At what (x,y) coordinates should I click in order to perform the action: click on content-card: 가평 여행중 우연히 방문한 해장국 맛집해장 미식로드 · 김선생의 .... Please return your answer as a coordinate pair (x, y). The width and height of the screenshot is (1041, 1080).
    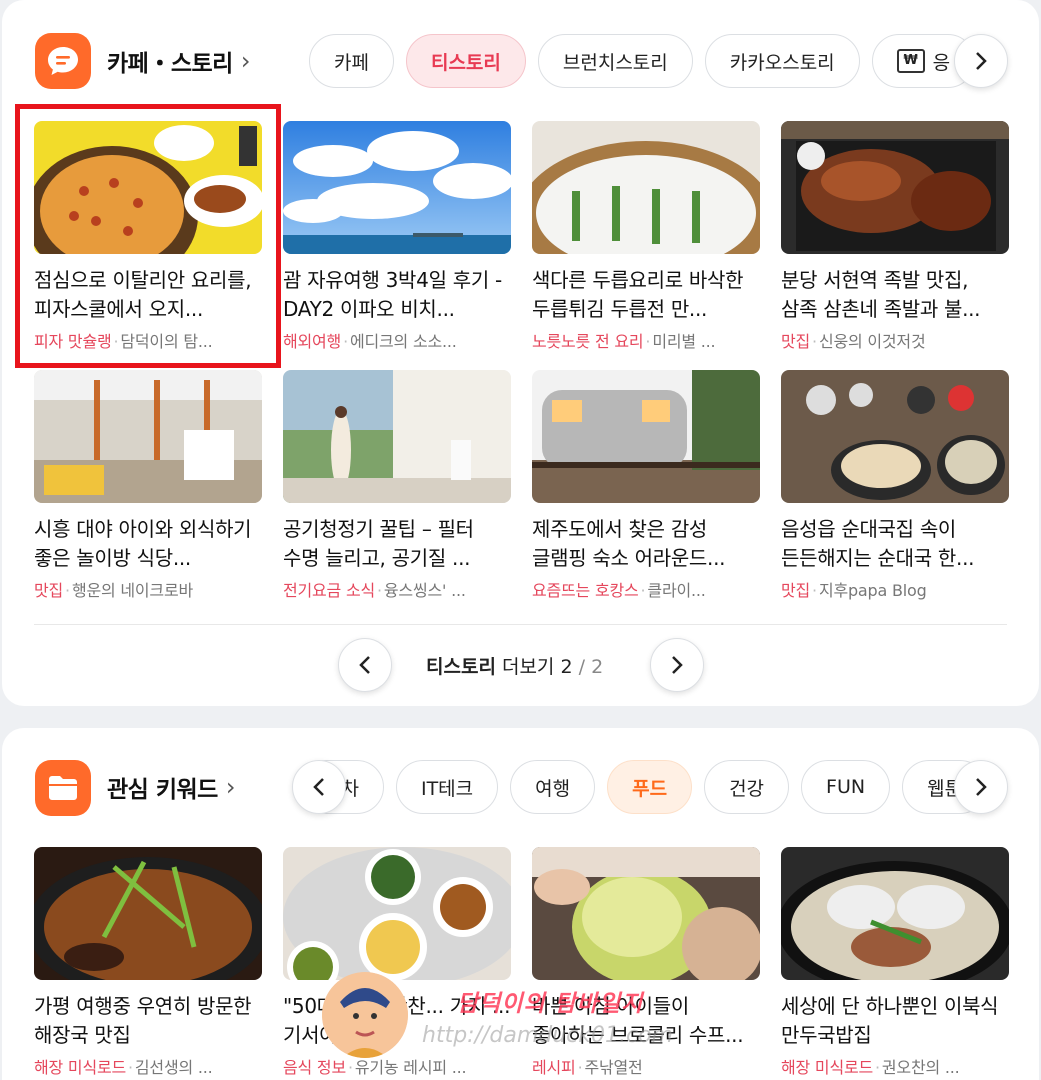
    Looking at the image, I should click on (148, 962).